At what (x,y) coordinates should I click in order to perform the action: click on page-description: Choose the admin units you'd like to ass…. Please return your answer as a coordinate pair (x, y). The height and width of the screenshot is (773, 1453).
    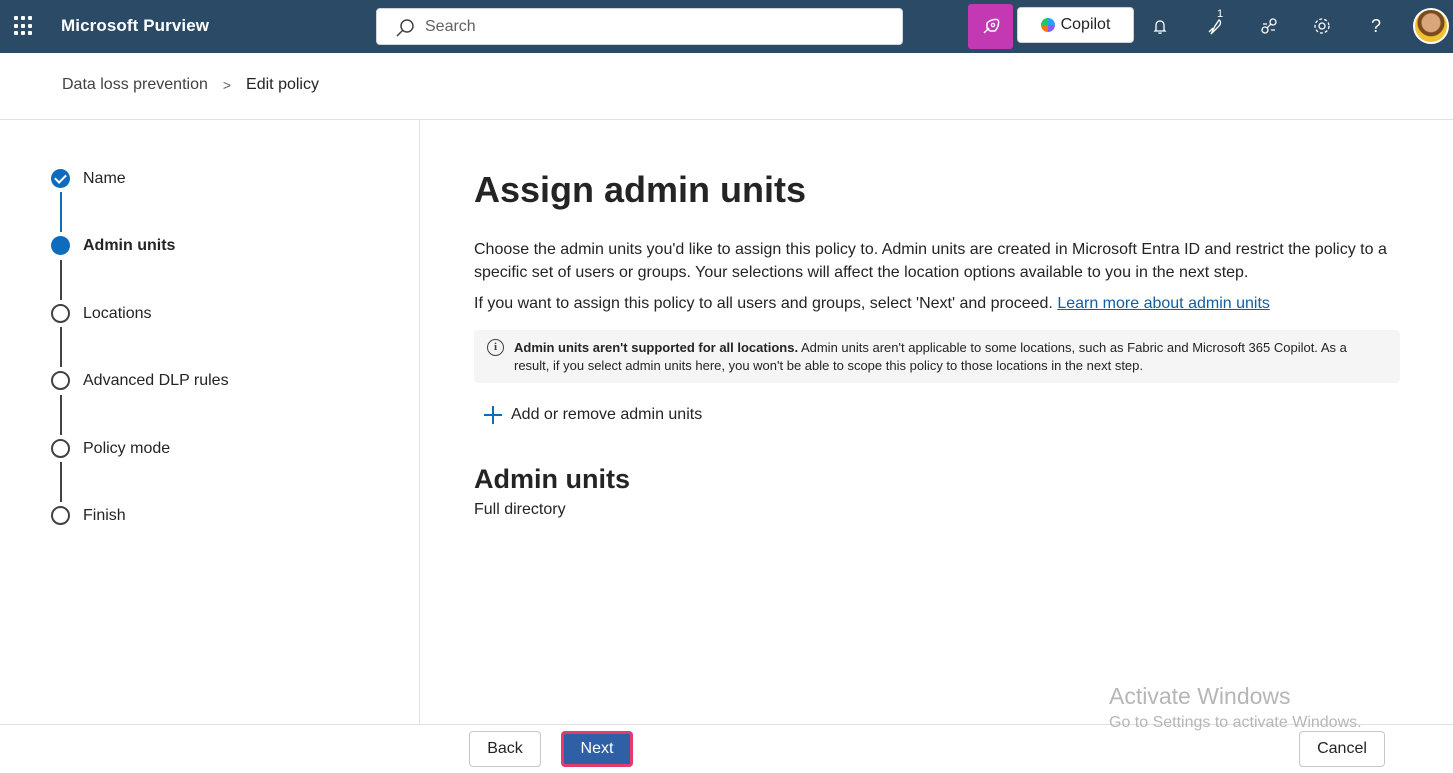
    Looking at the image, I should click on (930, 261).